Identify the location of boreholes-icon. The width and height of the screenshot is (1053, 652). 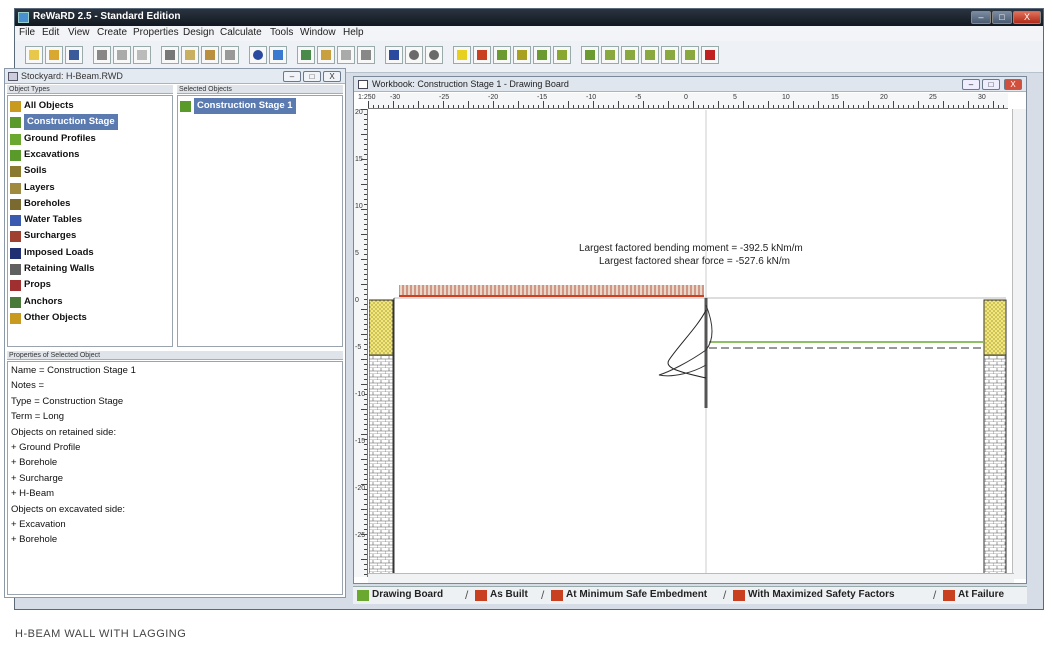
(15, 204).